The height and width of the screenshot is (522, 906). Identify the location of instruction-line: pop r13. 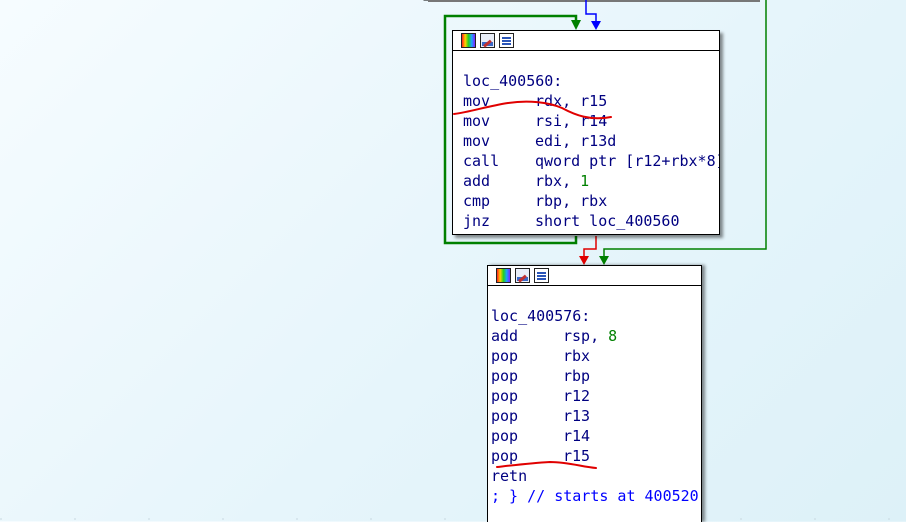
(596, 416).